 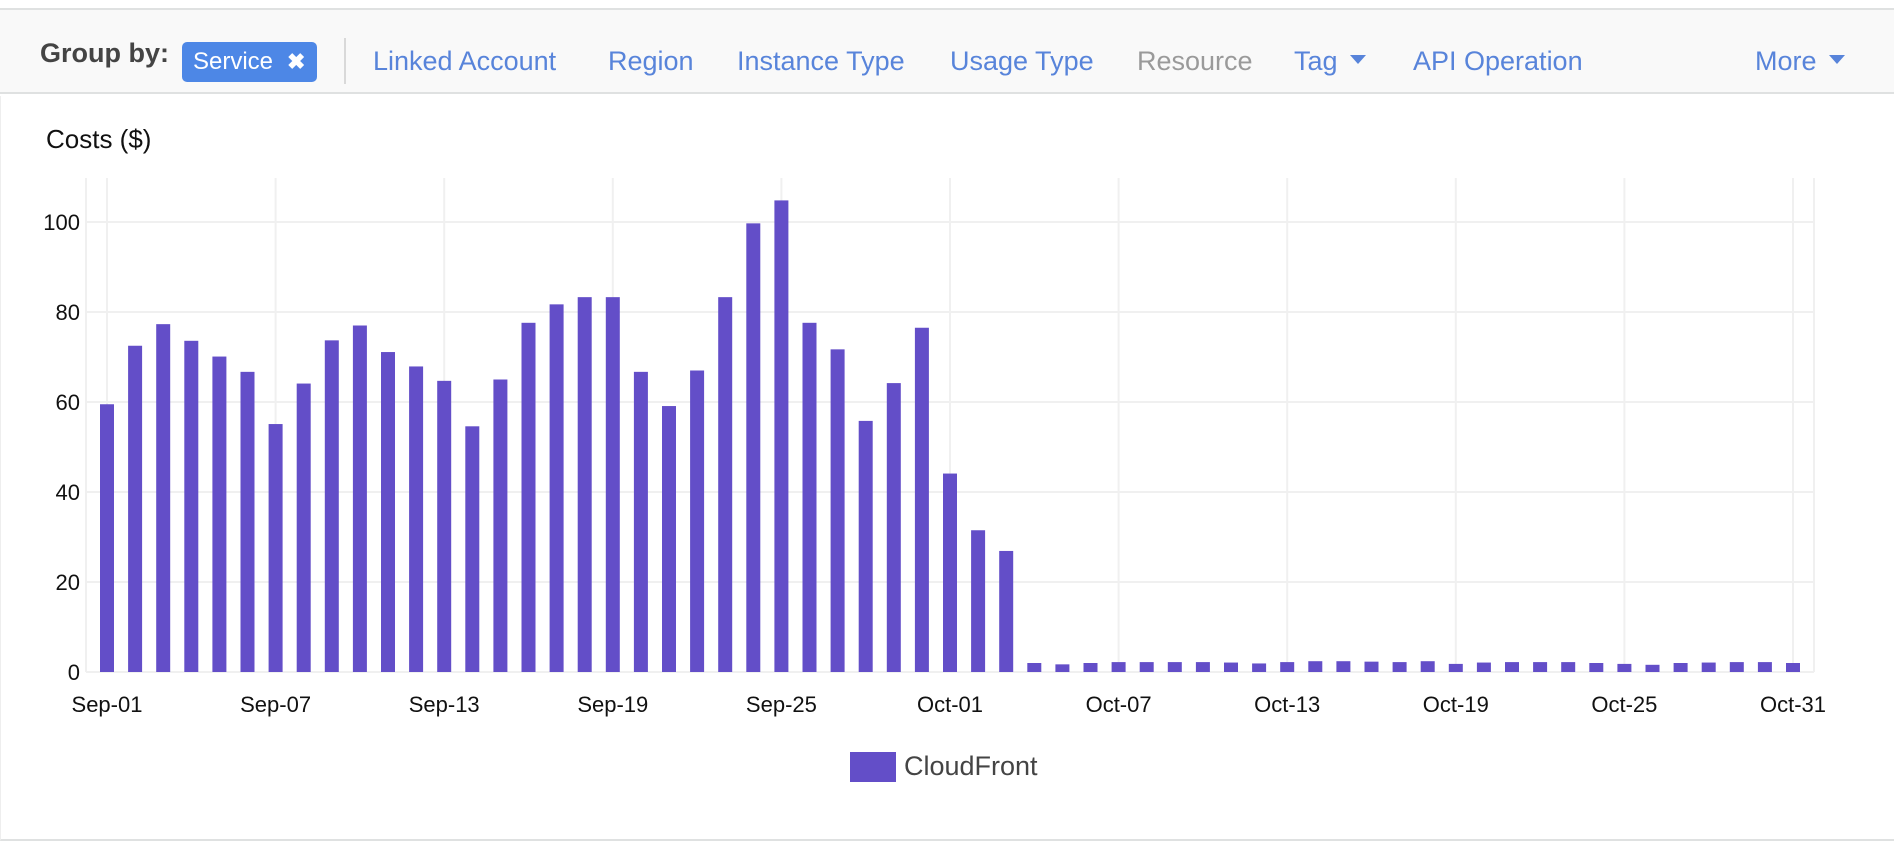 What do you see at coordinates (68, 582) in the screenshot?
I see `y-tick-label: 20` at bounding box center [68, 582].